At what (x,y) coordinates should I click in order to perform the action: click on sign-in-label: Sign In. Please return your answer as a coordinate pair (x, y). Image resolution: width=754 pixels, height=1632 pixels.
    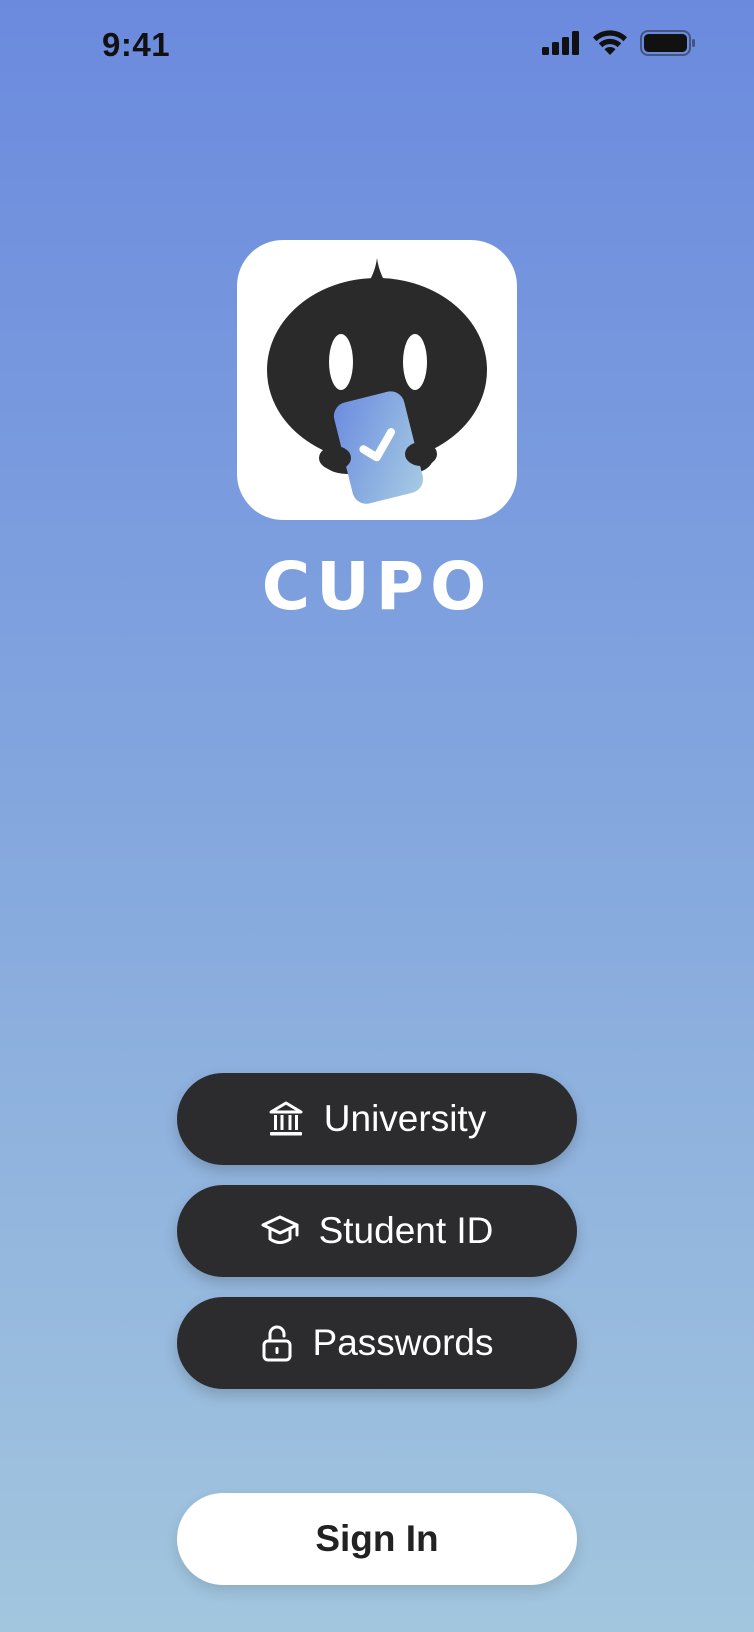
    Looking at the image, I should click on (377, 1538).